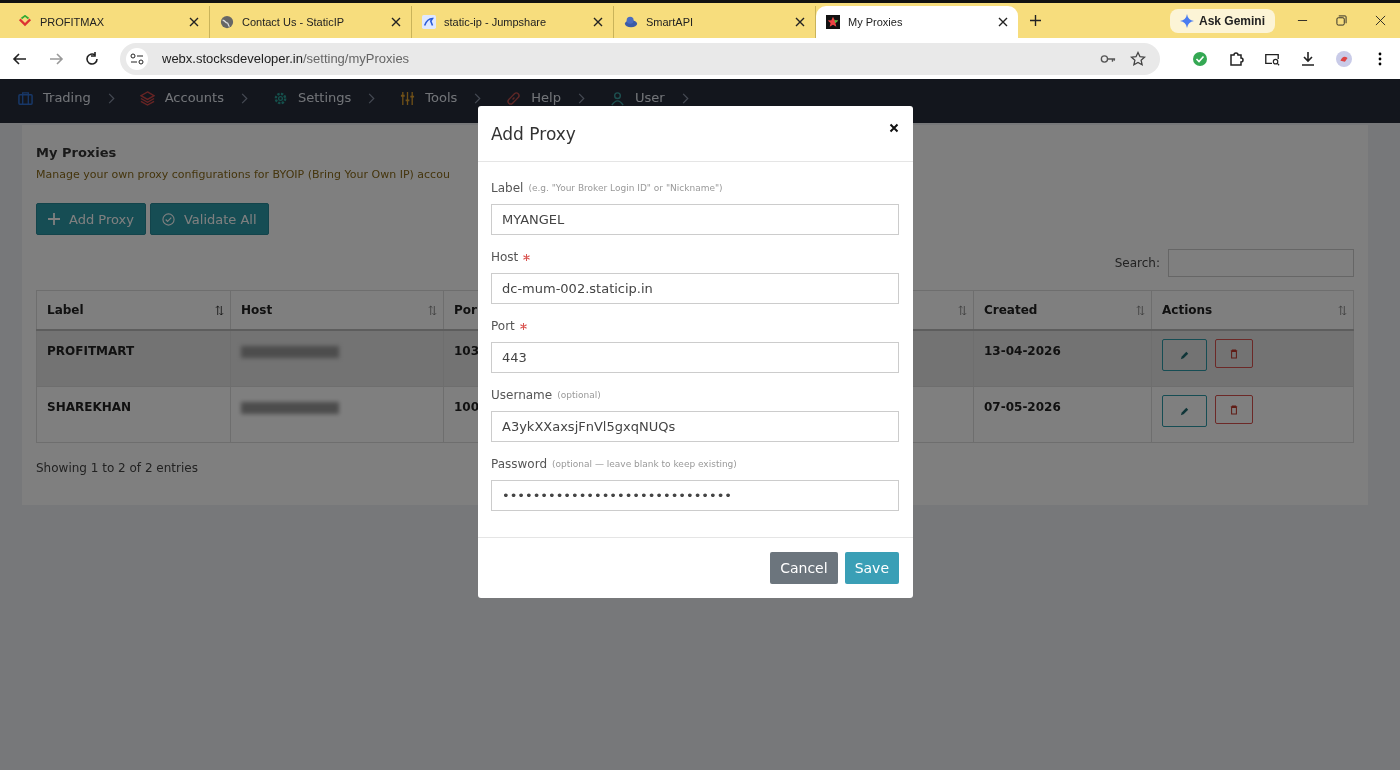 The image size is (1400, 770). Describe the element at coordinates (324, 98) in the screenshot. I see `nav-item: Settings` at that location.